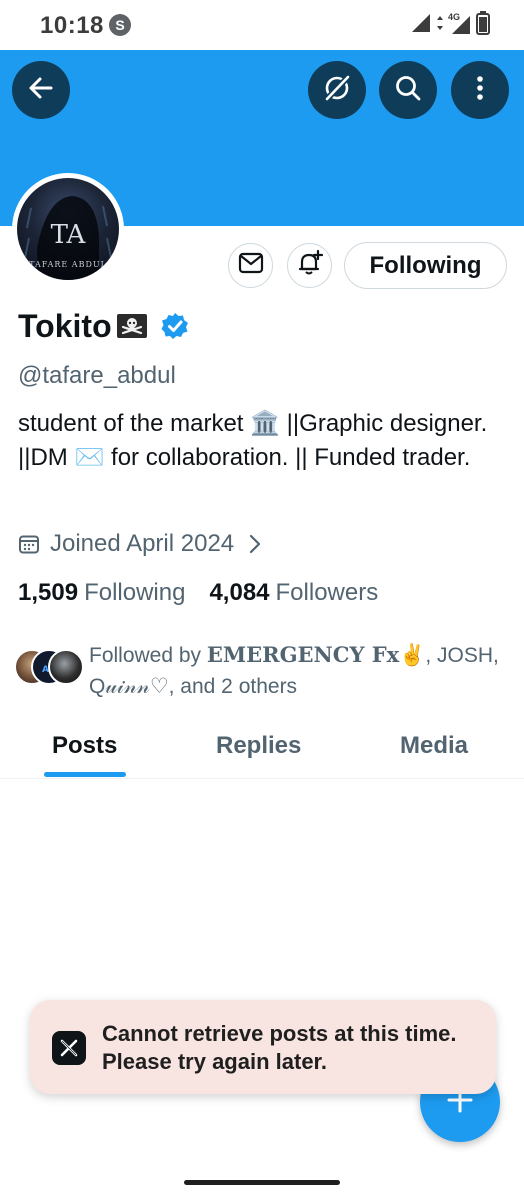 The width and height of the screenshot is (524, 1200). I want to click on following-stat: 1,509 Following, so click(101, 593).